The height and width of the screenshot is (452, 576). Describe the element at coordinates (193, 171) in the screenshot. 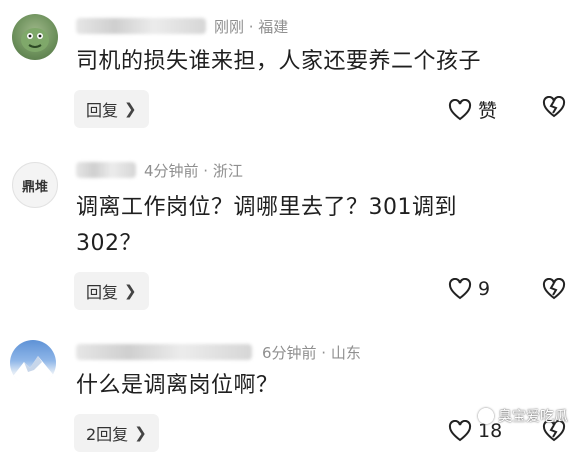

I see `comment-meta: 4分钟前 · 浙江` at that location.